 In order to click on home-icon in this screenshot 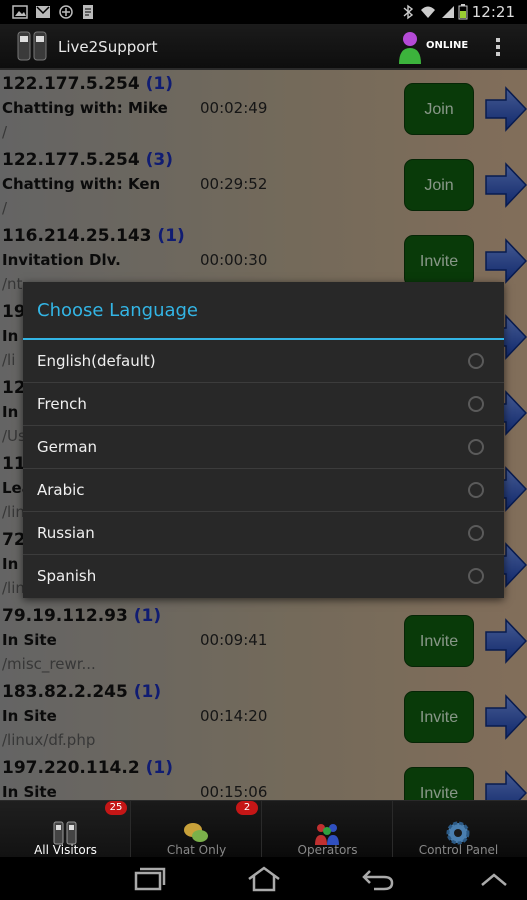, I will do `click(264, 879)`.